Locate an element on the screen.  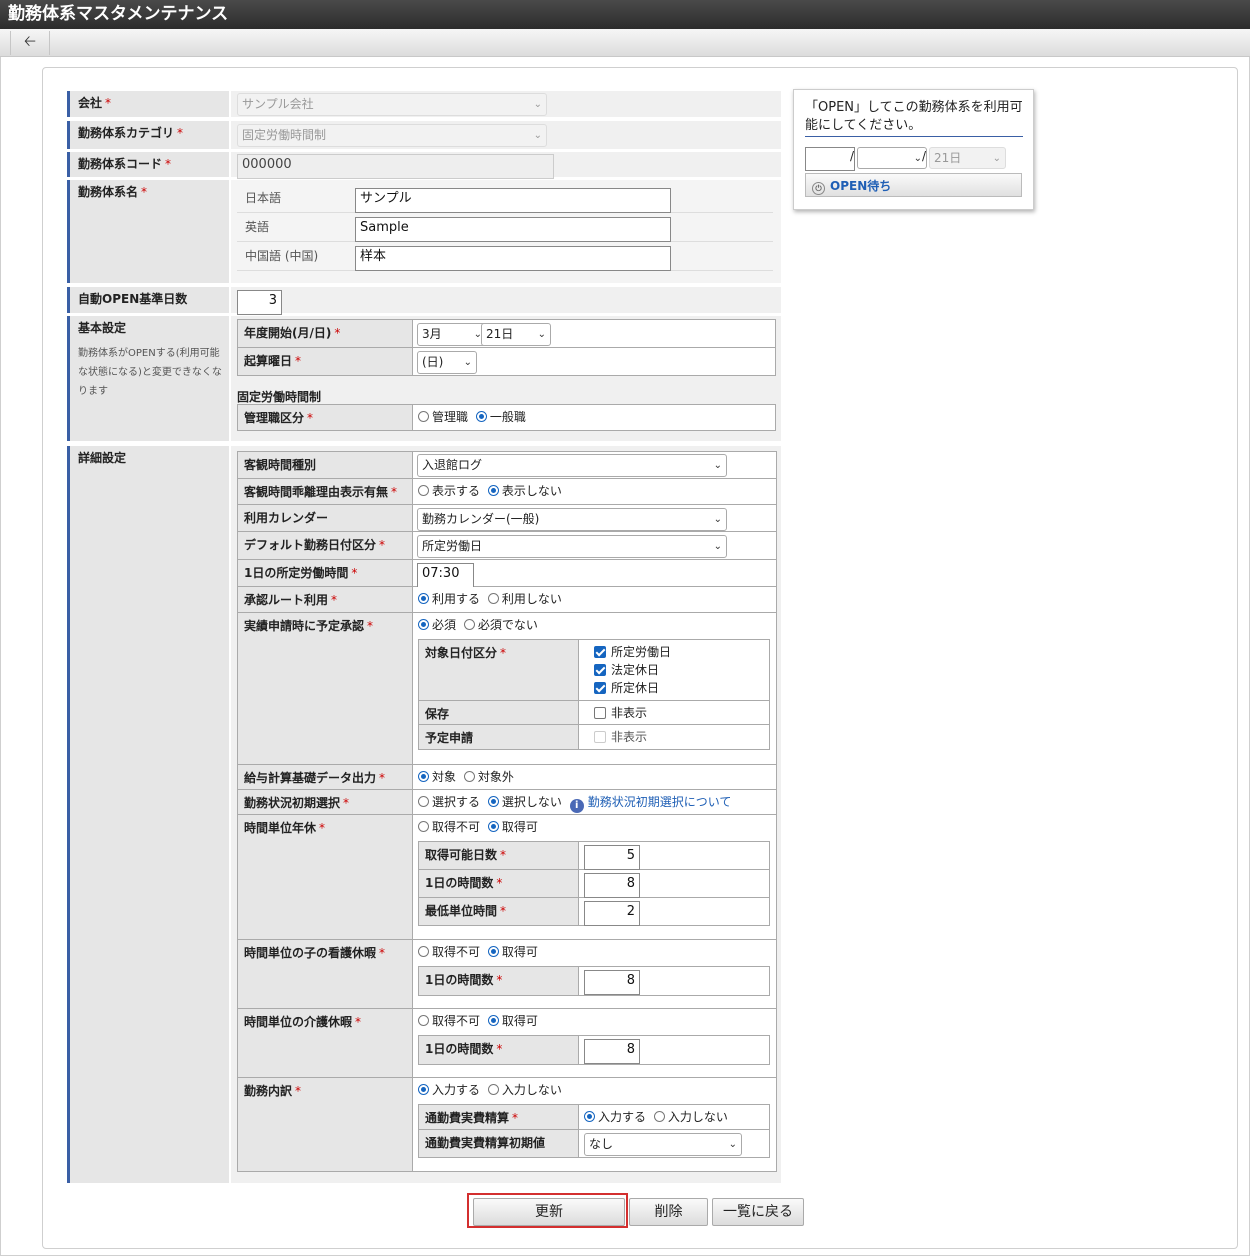
general-radio is located at coordinates (481, 416).